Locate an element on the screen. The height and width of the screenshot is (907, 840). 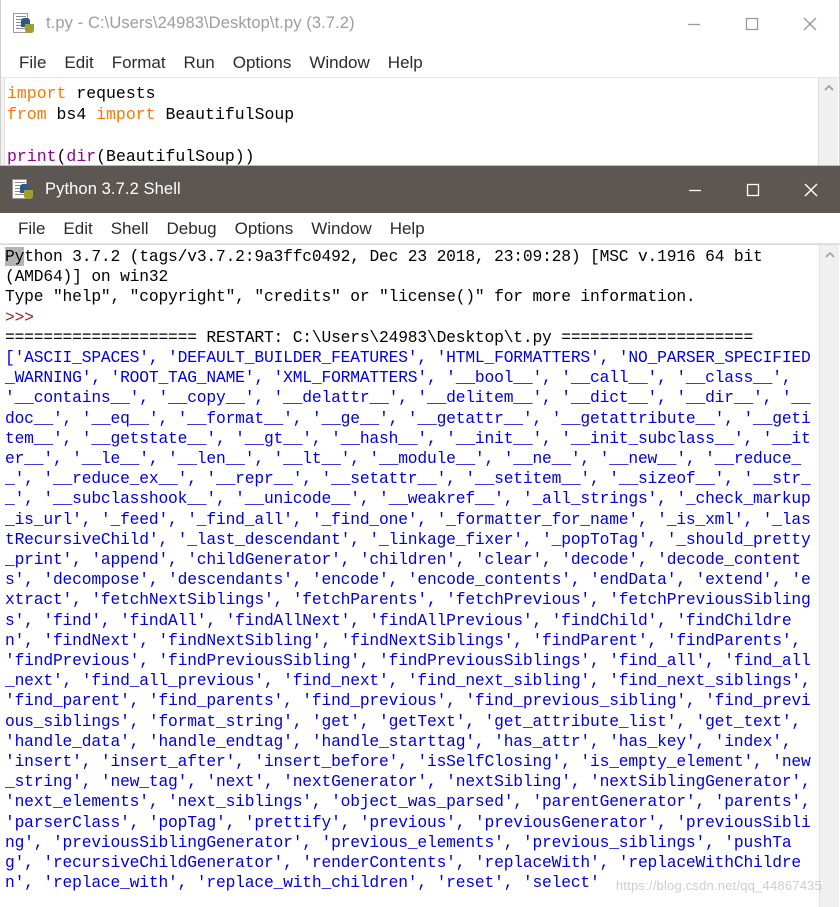
selected-text: Py is located at coordinates (15, 256).